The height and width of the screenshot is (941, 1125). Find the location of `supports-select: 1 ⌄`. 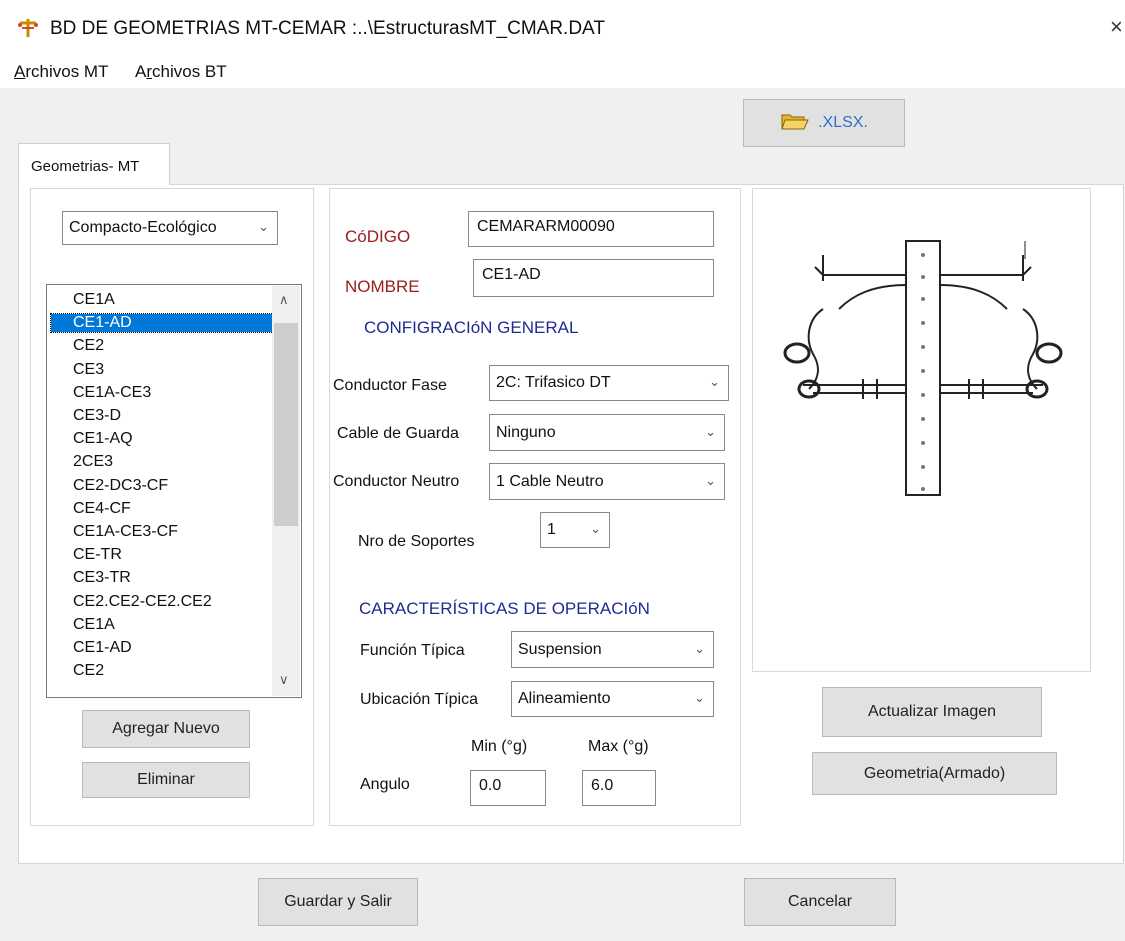

supports-select: 1 ⌄ is located at coordinates (575, 530).